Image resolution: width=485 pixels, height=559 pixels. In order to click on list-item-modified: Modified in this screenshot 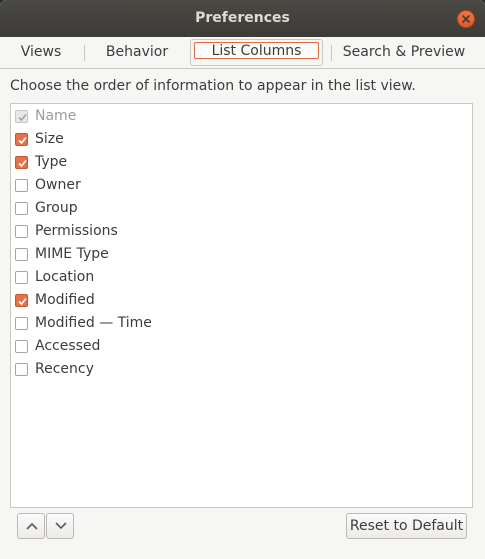, I will do `click(55, 300)`.